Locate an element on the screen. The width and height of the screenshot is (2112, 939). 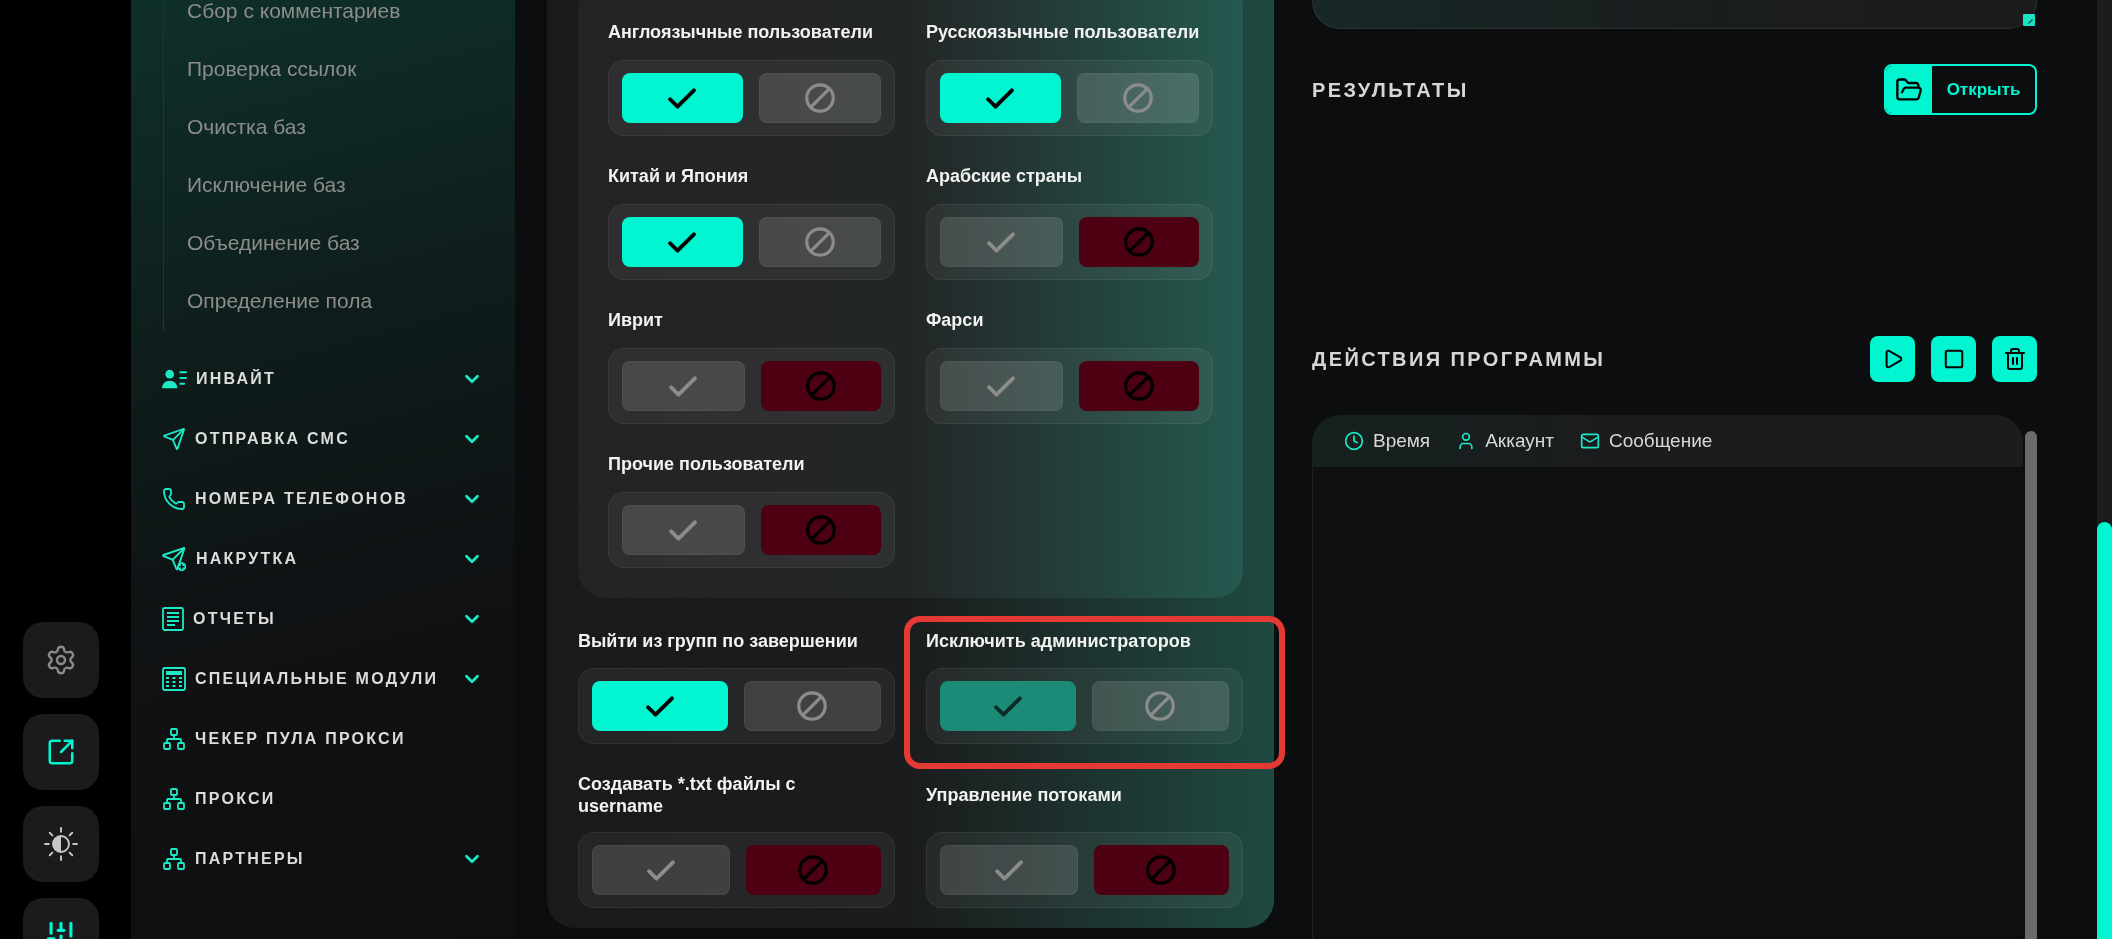
nav-item: ИНВАЙТ is located at coordinates (322, 379).